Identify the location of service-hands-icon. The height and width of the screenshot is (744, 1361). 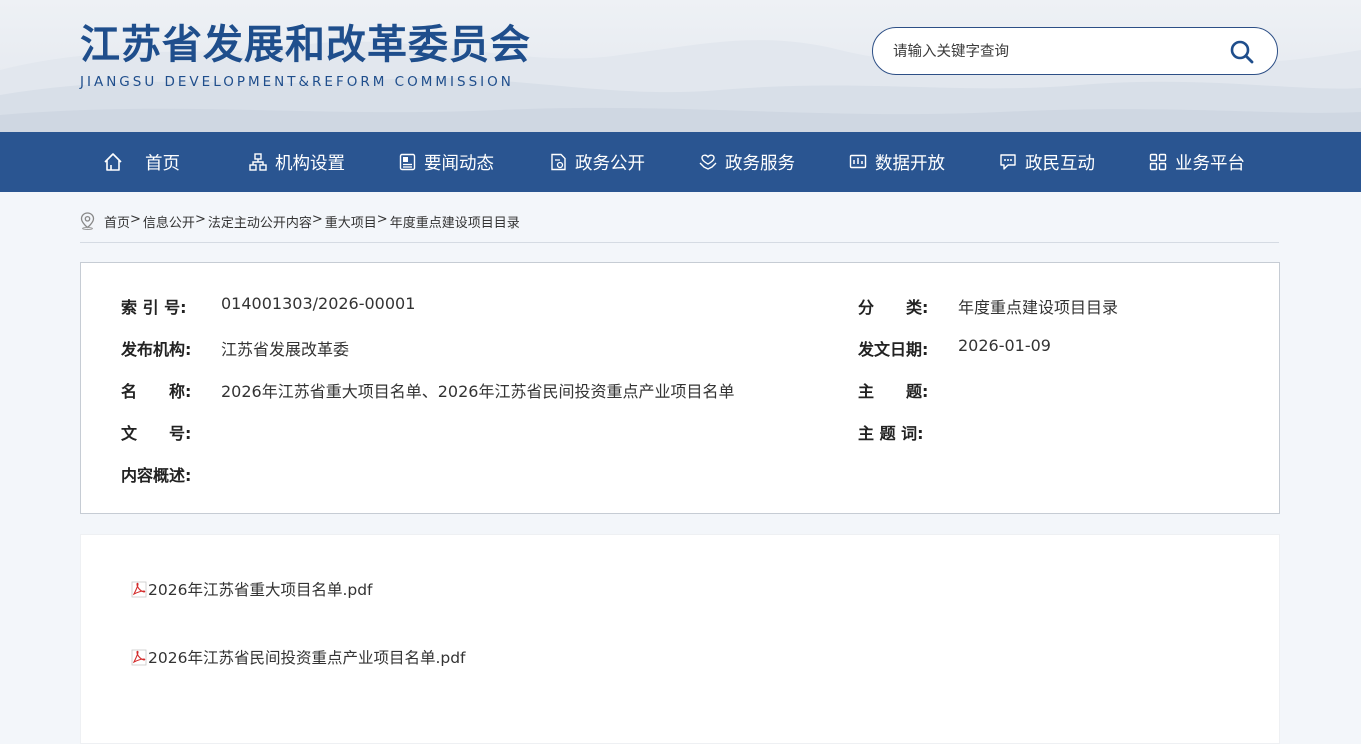
(708, 162).